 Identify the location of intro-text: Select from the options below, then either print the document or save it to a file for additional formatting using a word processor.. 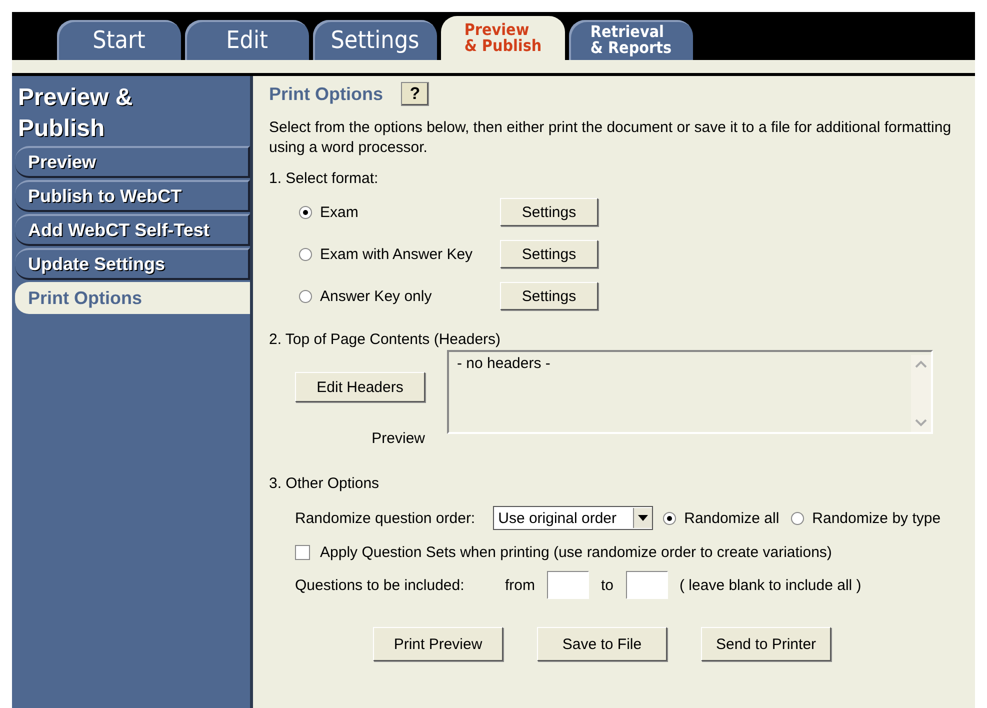
(610, 138).